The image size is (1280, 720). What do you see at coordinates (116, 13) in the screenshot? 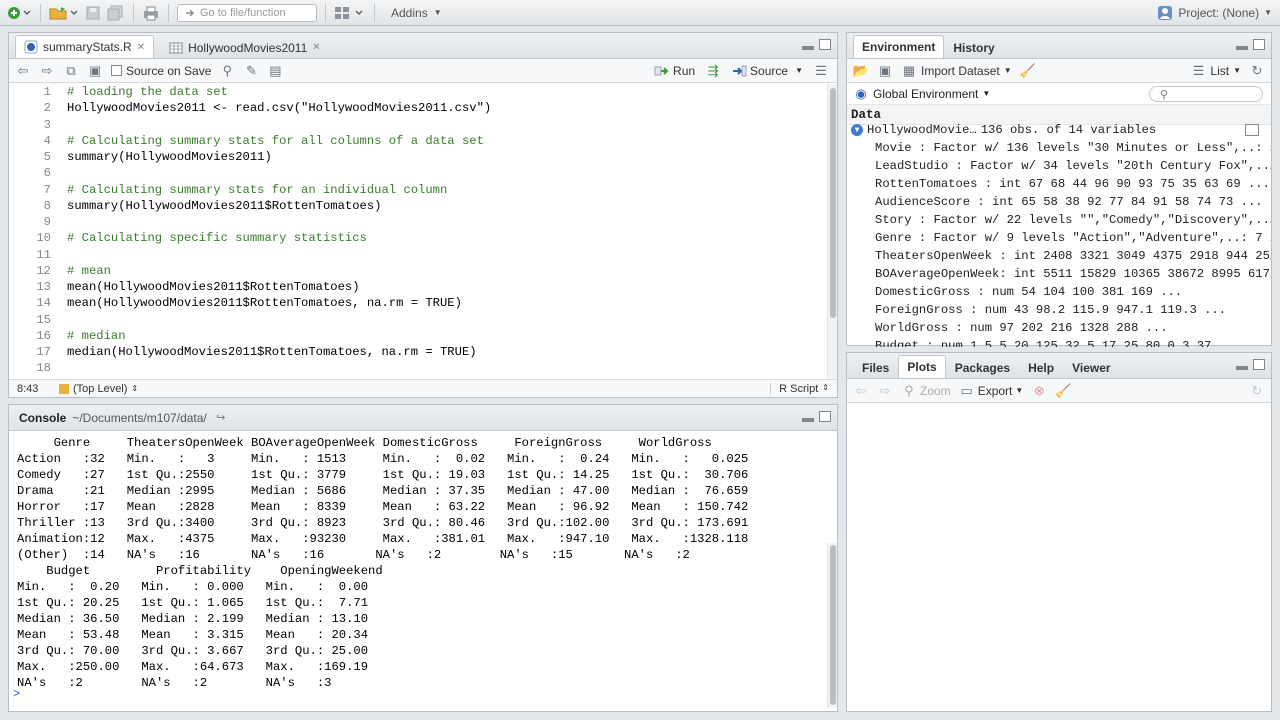
I see `save-all-button` at bounding box center [116, 13].